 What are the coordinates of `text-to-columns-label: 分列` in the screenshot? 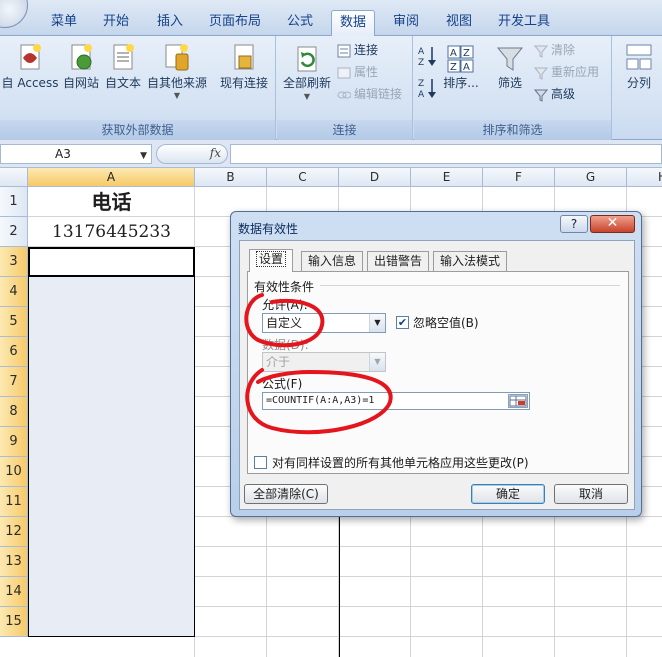 It's located at (638, 83).